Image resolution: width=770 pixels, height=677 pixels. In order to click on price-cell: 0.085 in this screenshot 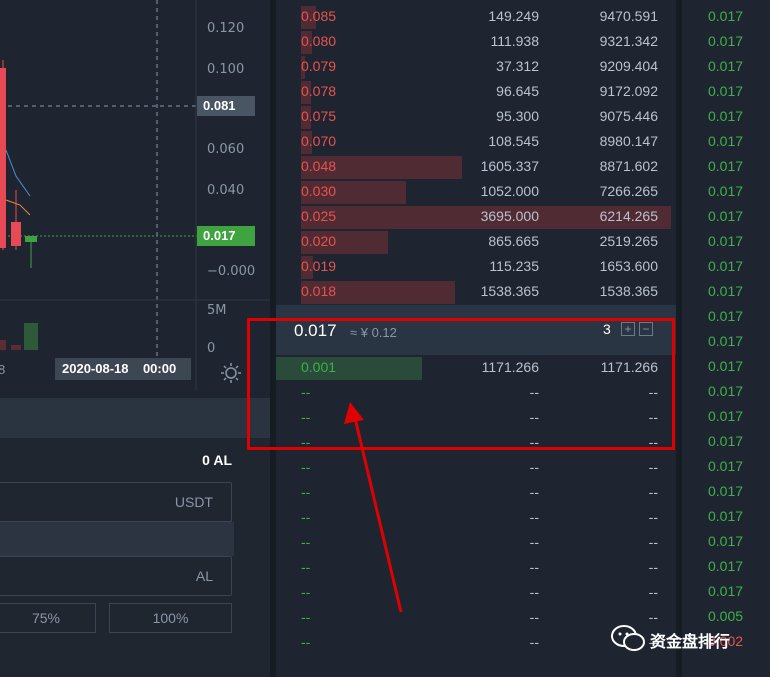, I will do `click(319, 16)`.